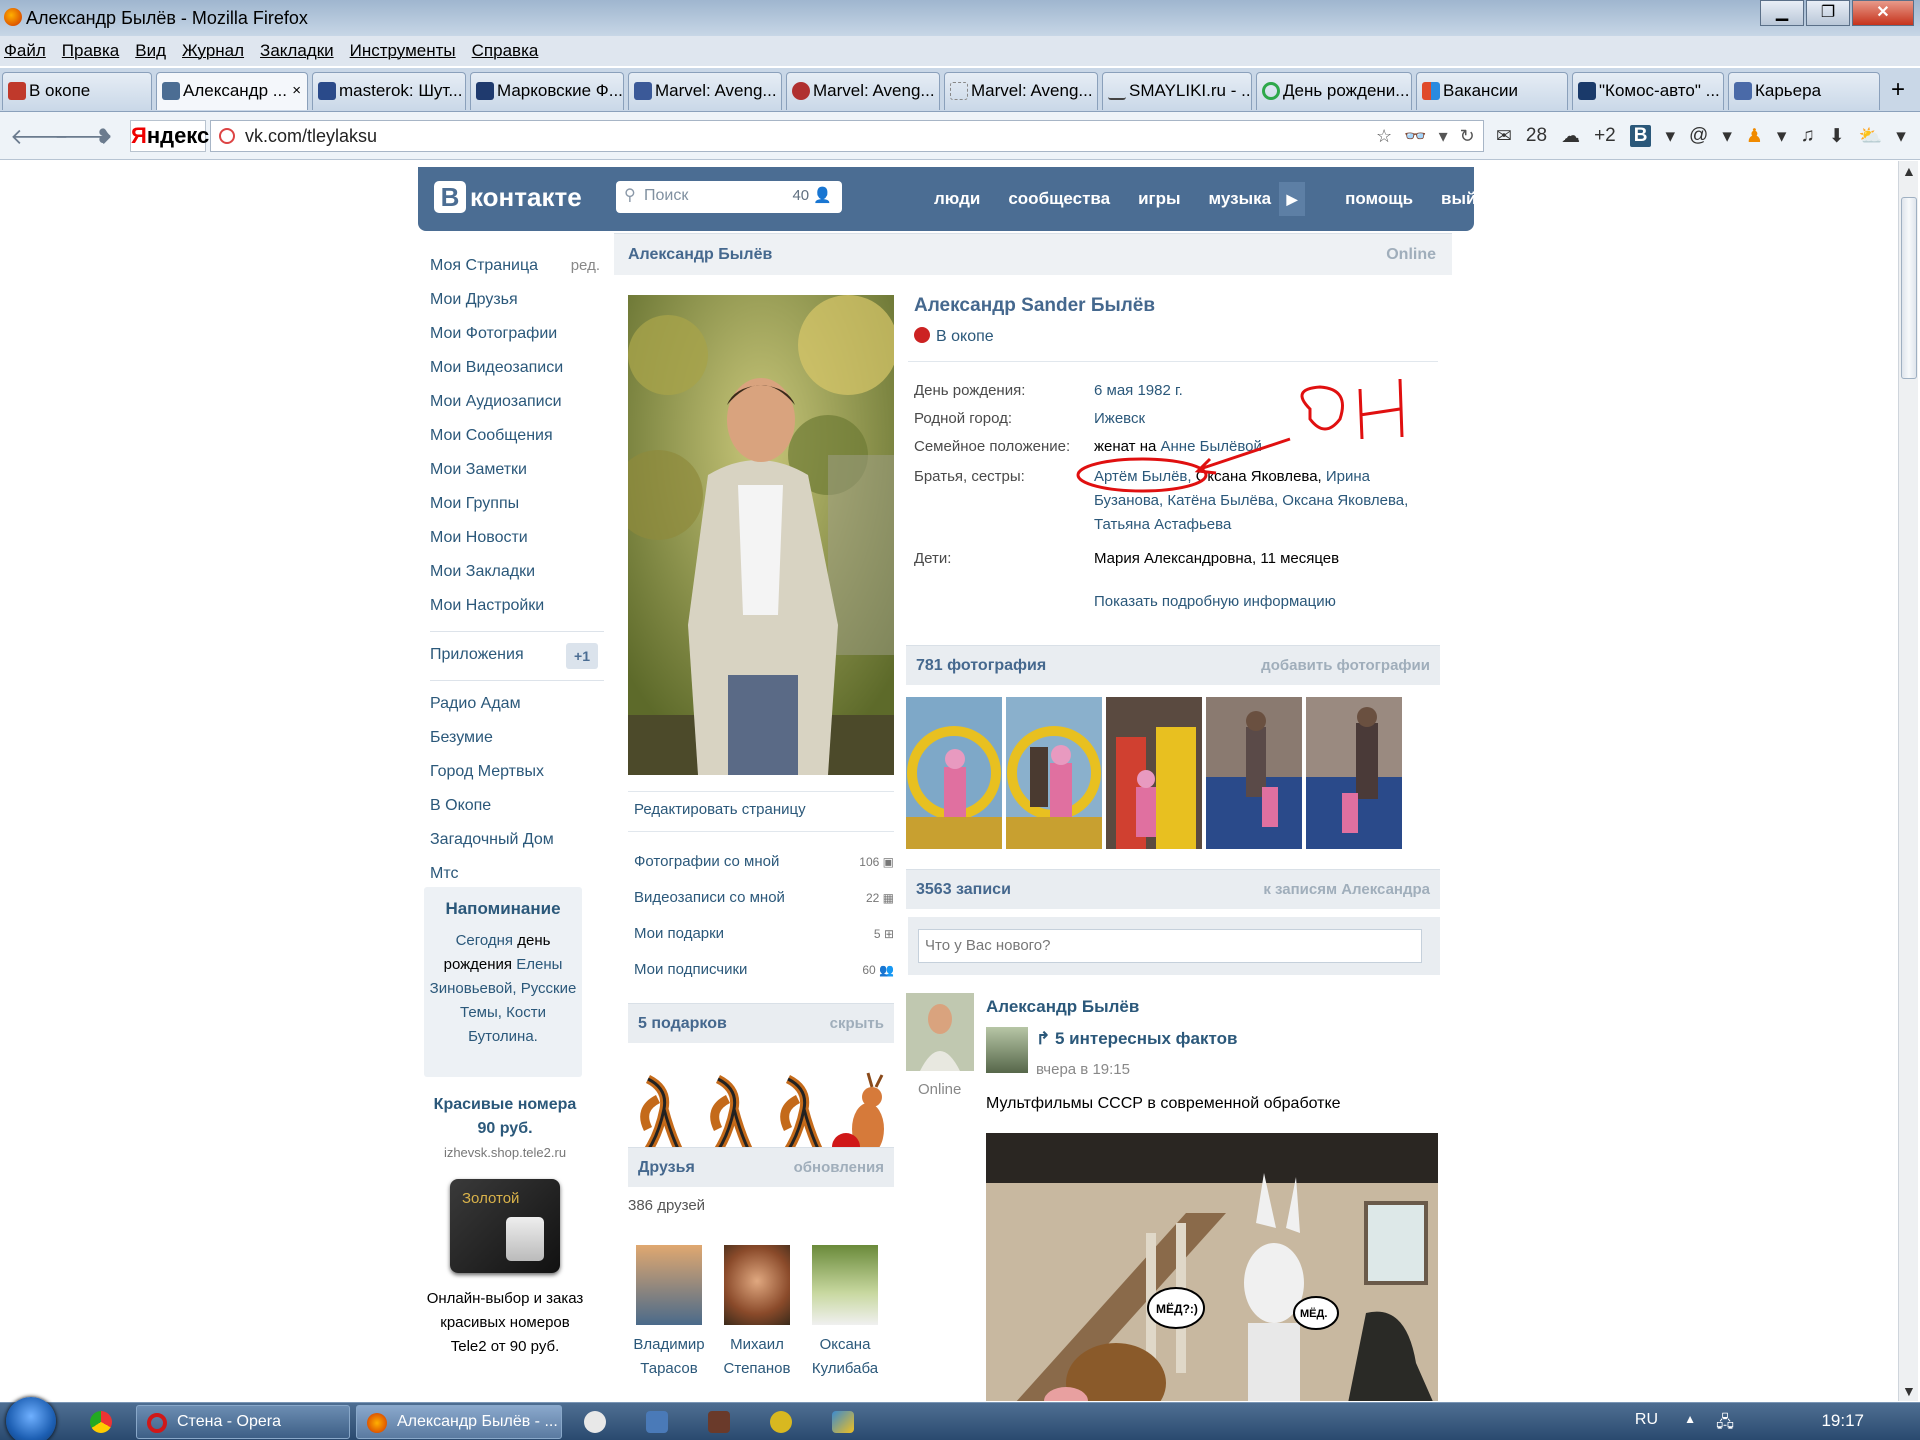 This screenshot has width=1920, height=1440. What do you see at coordinates (1698, 136) in the screenshot?
I see `mailru-icon: @` at bounding box center [1698, 136].